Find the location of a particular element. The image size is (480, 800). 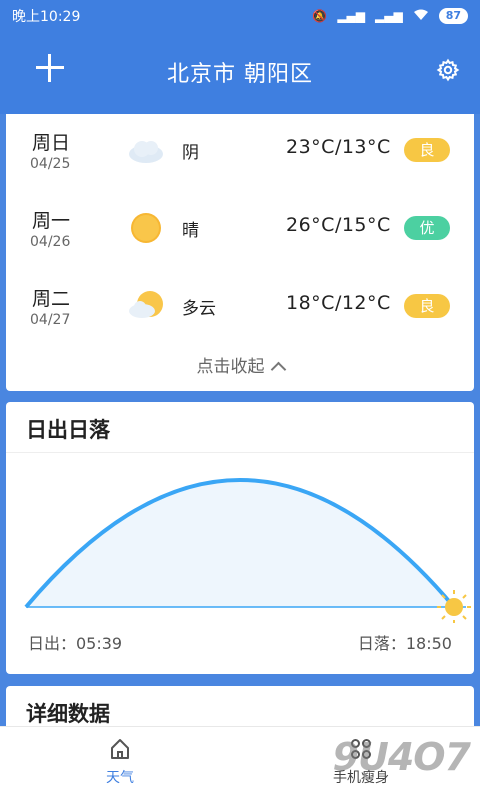

weather-text: 晴 is located at coordinates (190, 231).